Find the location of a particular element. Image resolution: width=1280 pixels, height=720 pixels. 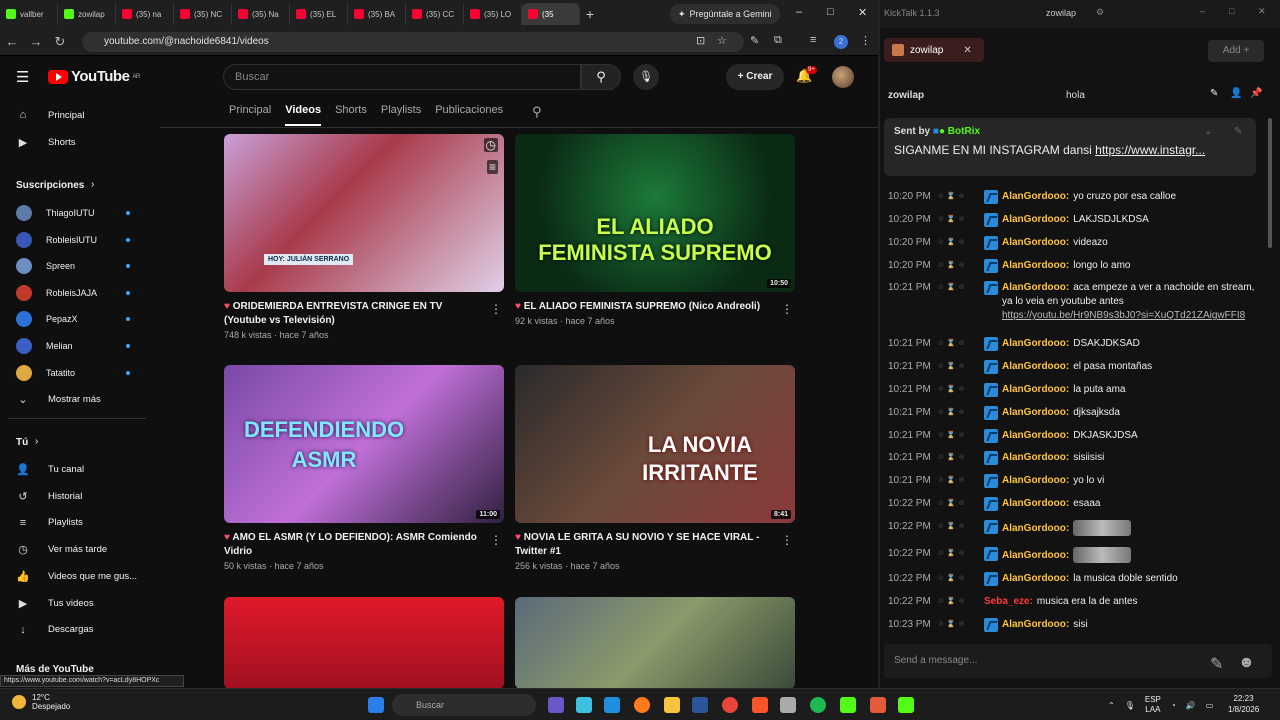

language-indicator: ESP LAA is located at coordinates (1153, 705).